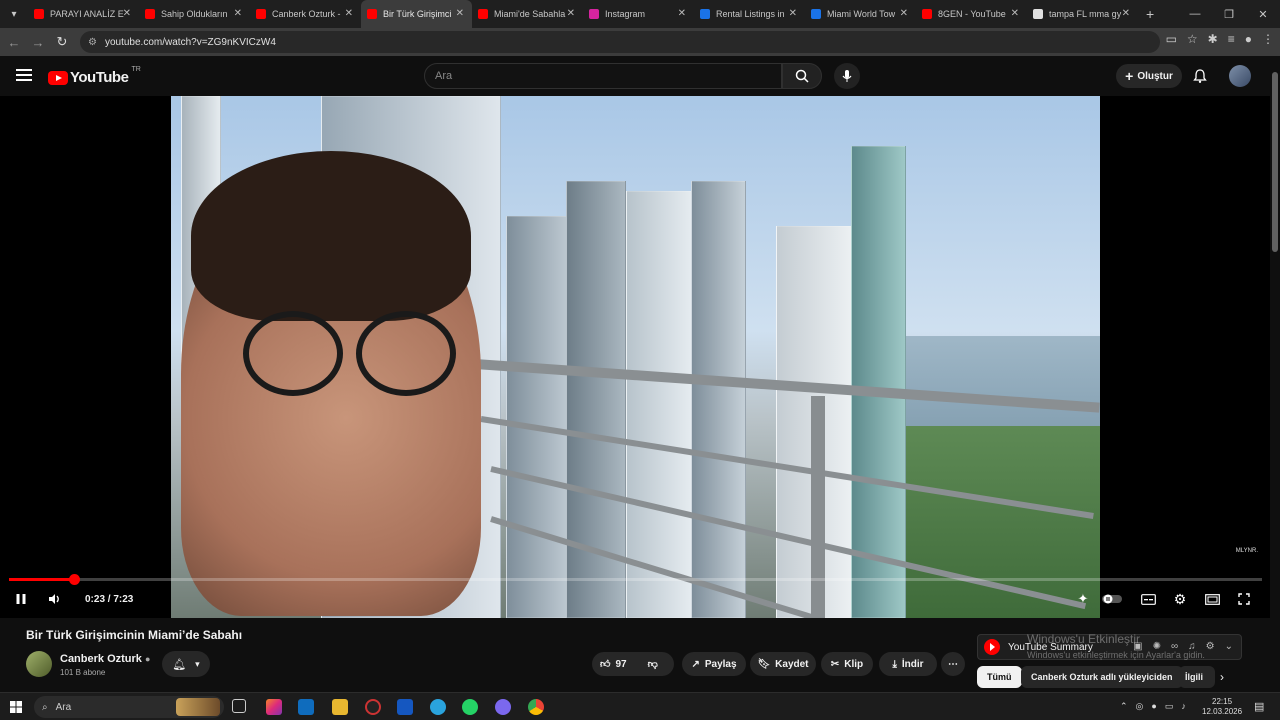 The image size is (1280, 720). Describe the element at coordinates (594, 14) in the screenshot. I see `tab-favicon-icon` at that location.